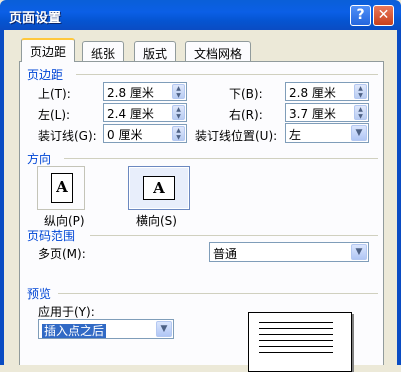 This screenshot has width=401, height=372. Describe the element at coordinates (246, 94) in the screenshot. I see `bottom-margin-label: 下(B):` at that location.